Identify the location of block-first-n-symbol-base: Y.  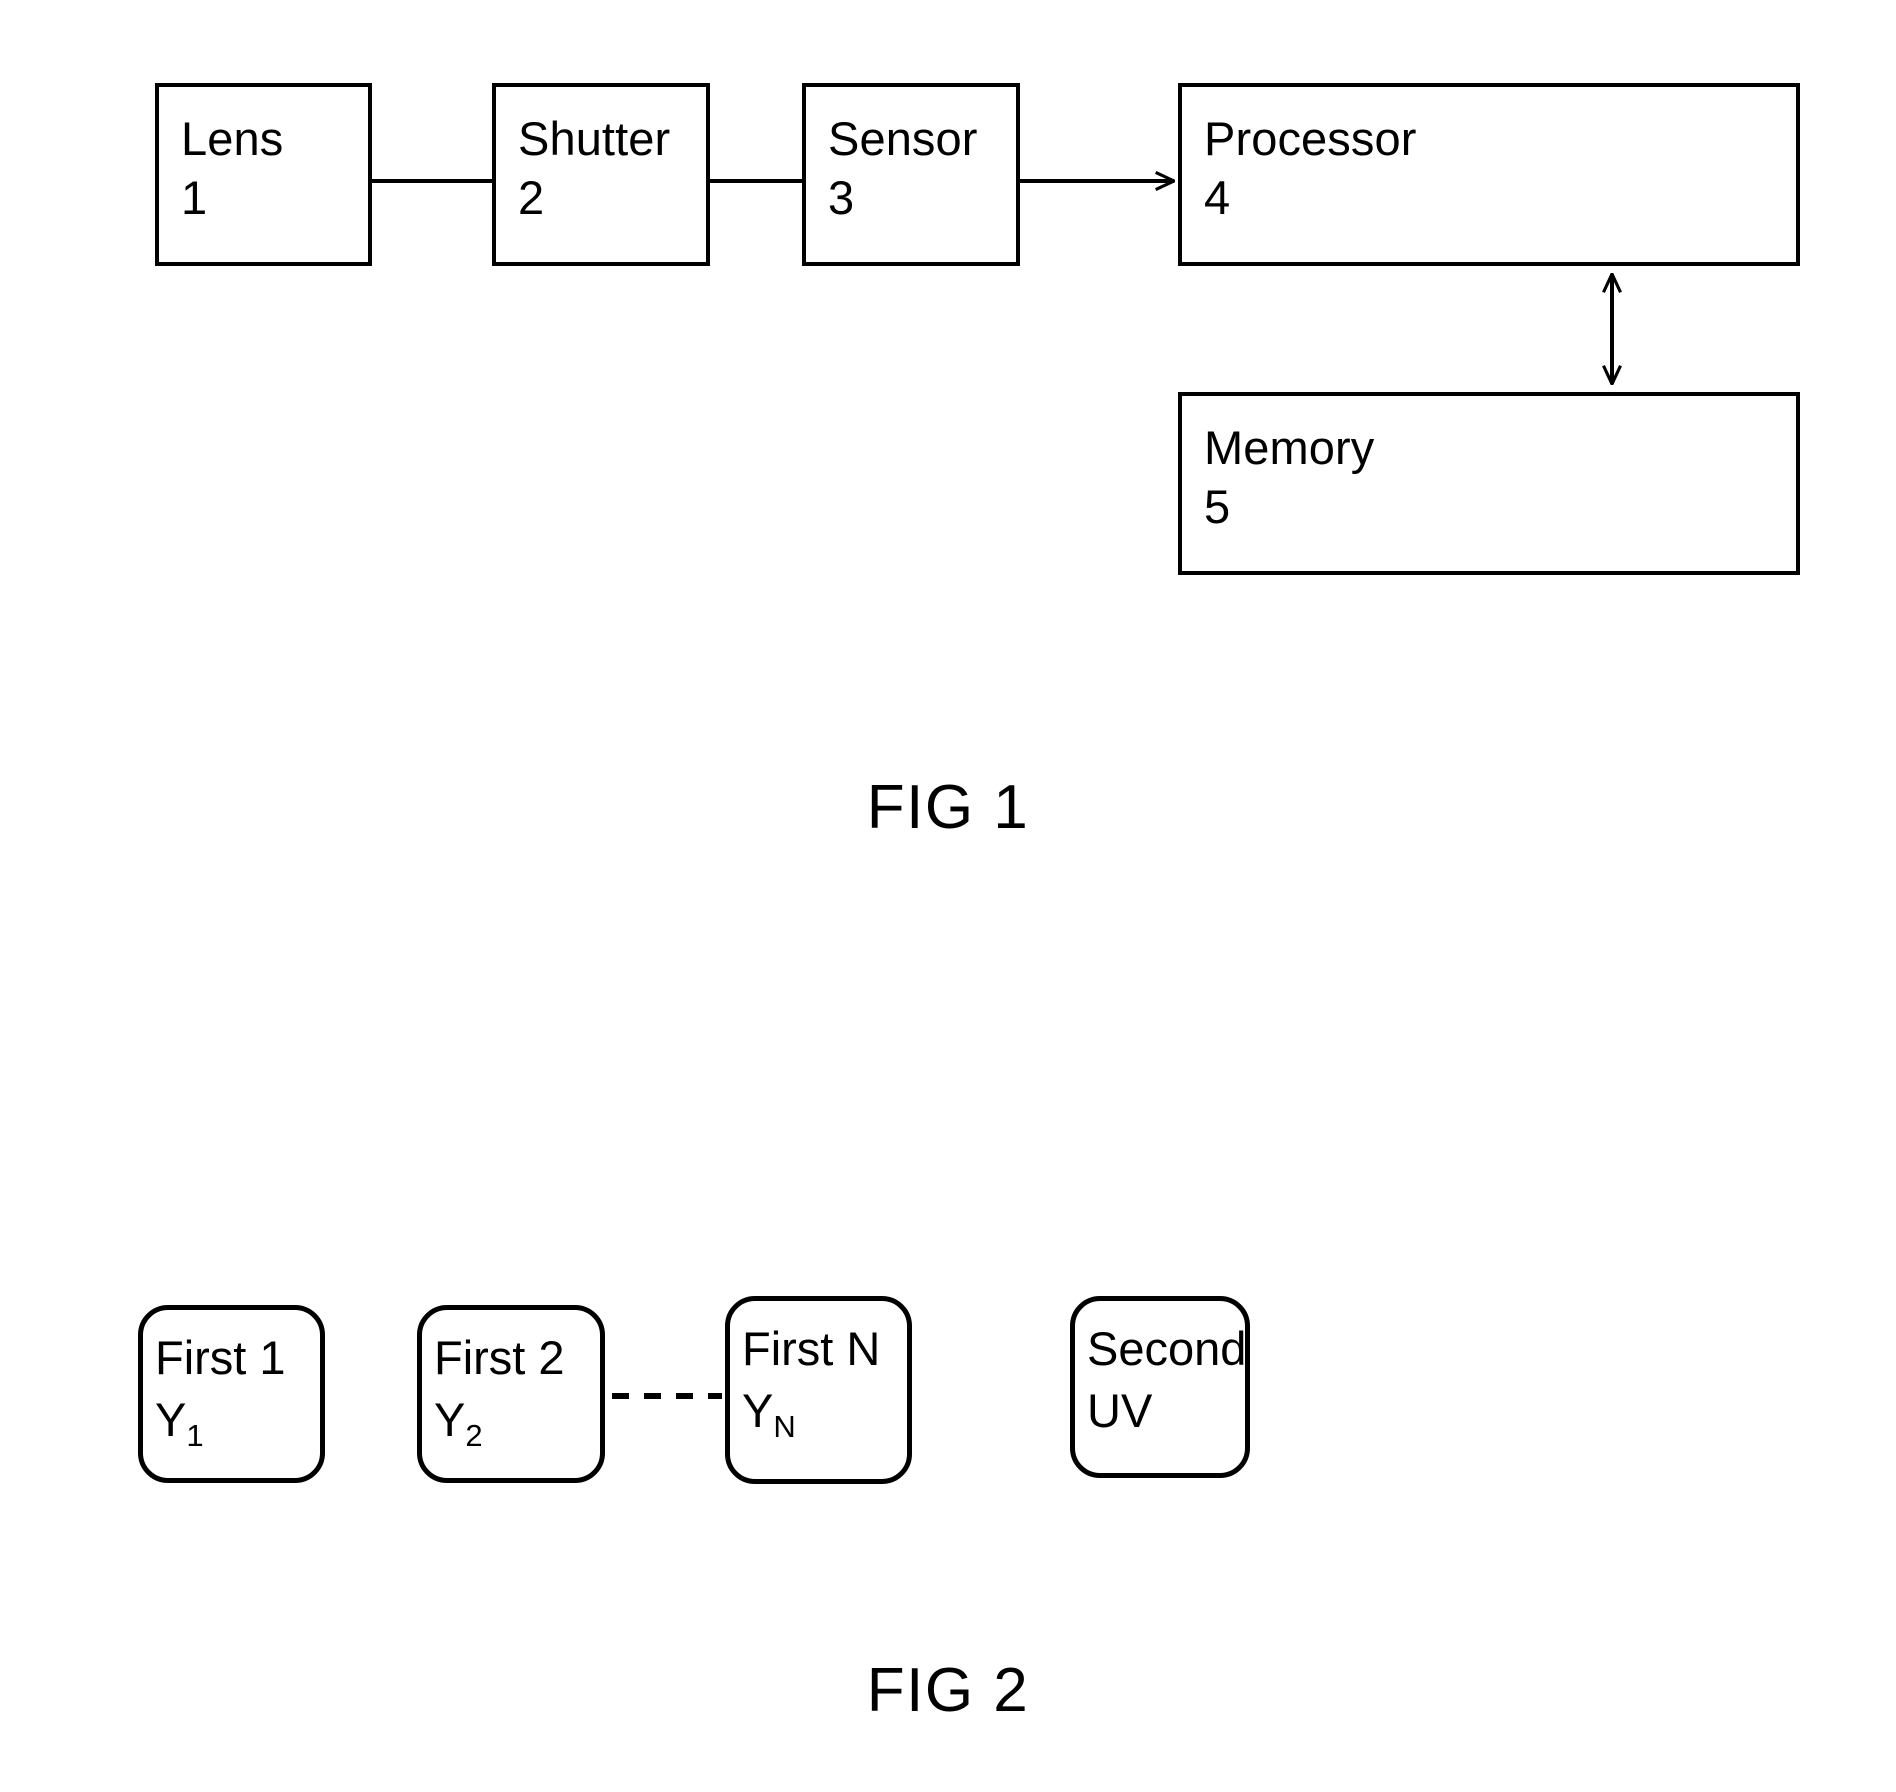
(758, 1410).